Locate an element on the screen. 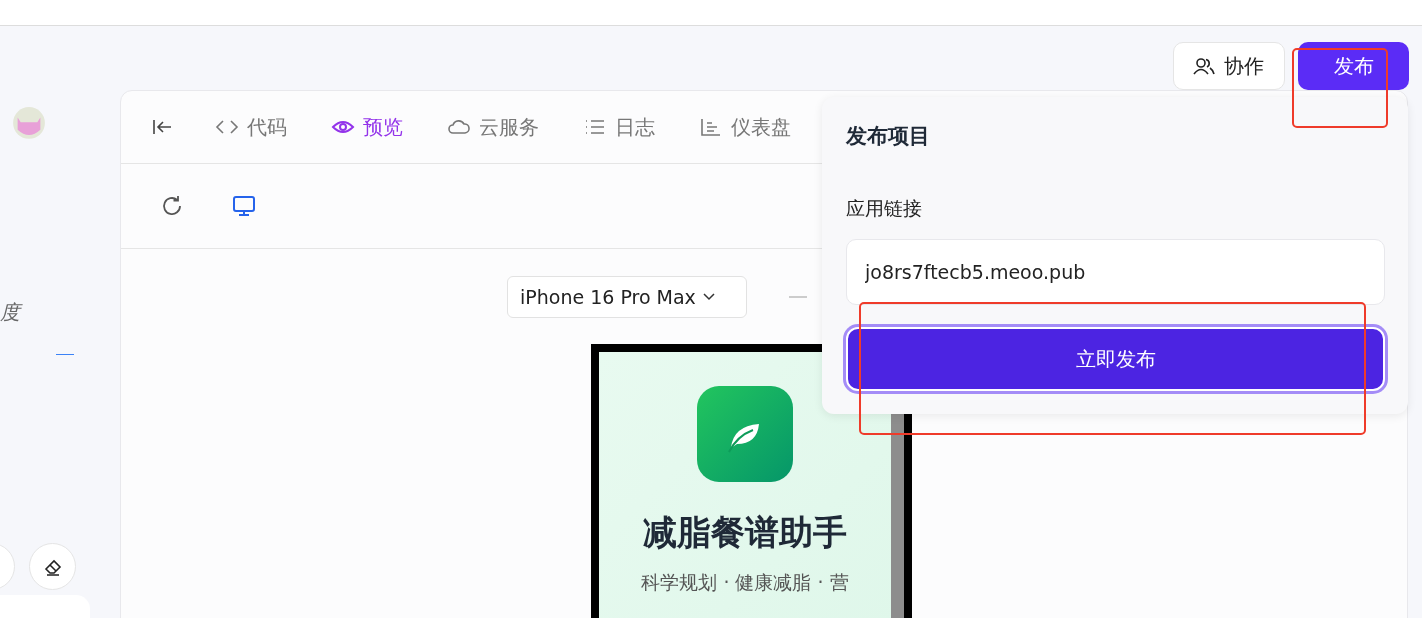  publish-button: 发布 is located at coordinates (1353, 66).